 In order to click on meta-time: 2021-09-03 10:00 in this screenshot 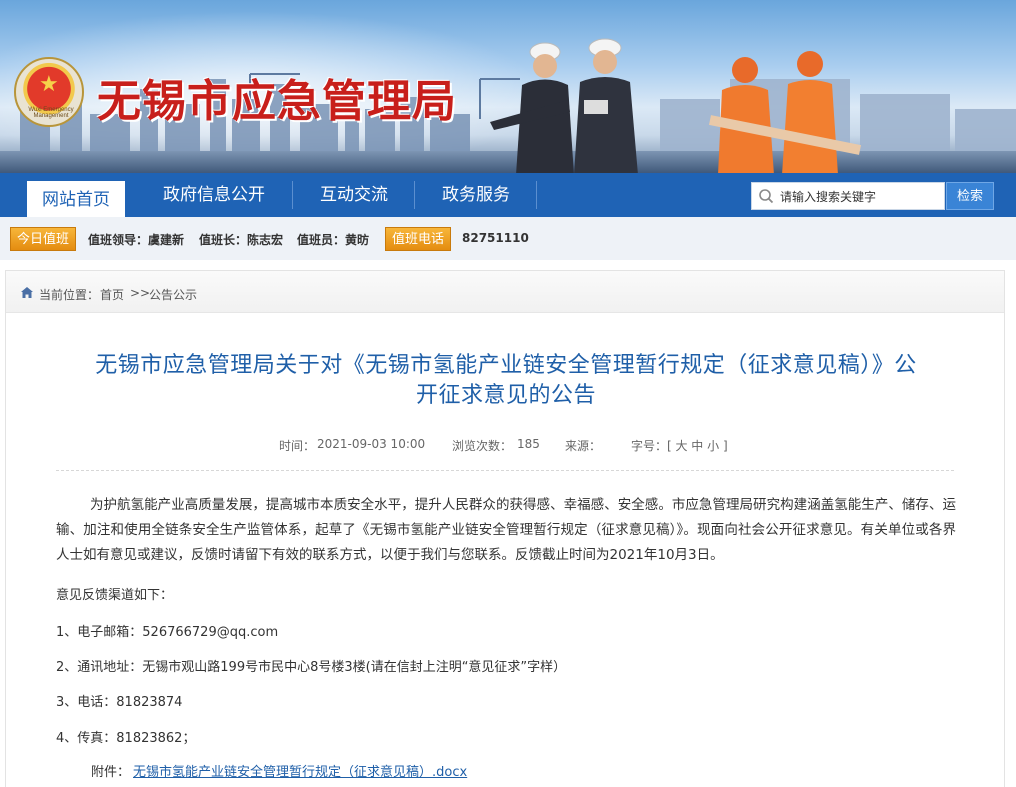, I will do `click(371, 444)`.